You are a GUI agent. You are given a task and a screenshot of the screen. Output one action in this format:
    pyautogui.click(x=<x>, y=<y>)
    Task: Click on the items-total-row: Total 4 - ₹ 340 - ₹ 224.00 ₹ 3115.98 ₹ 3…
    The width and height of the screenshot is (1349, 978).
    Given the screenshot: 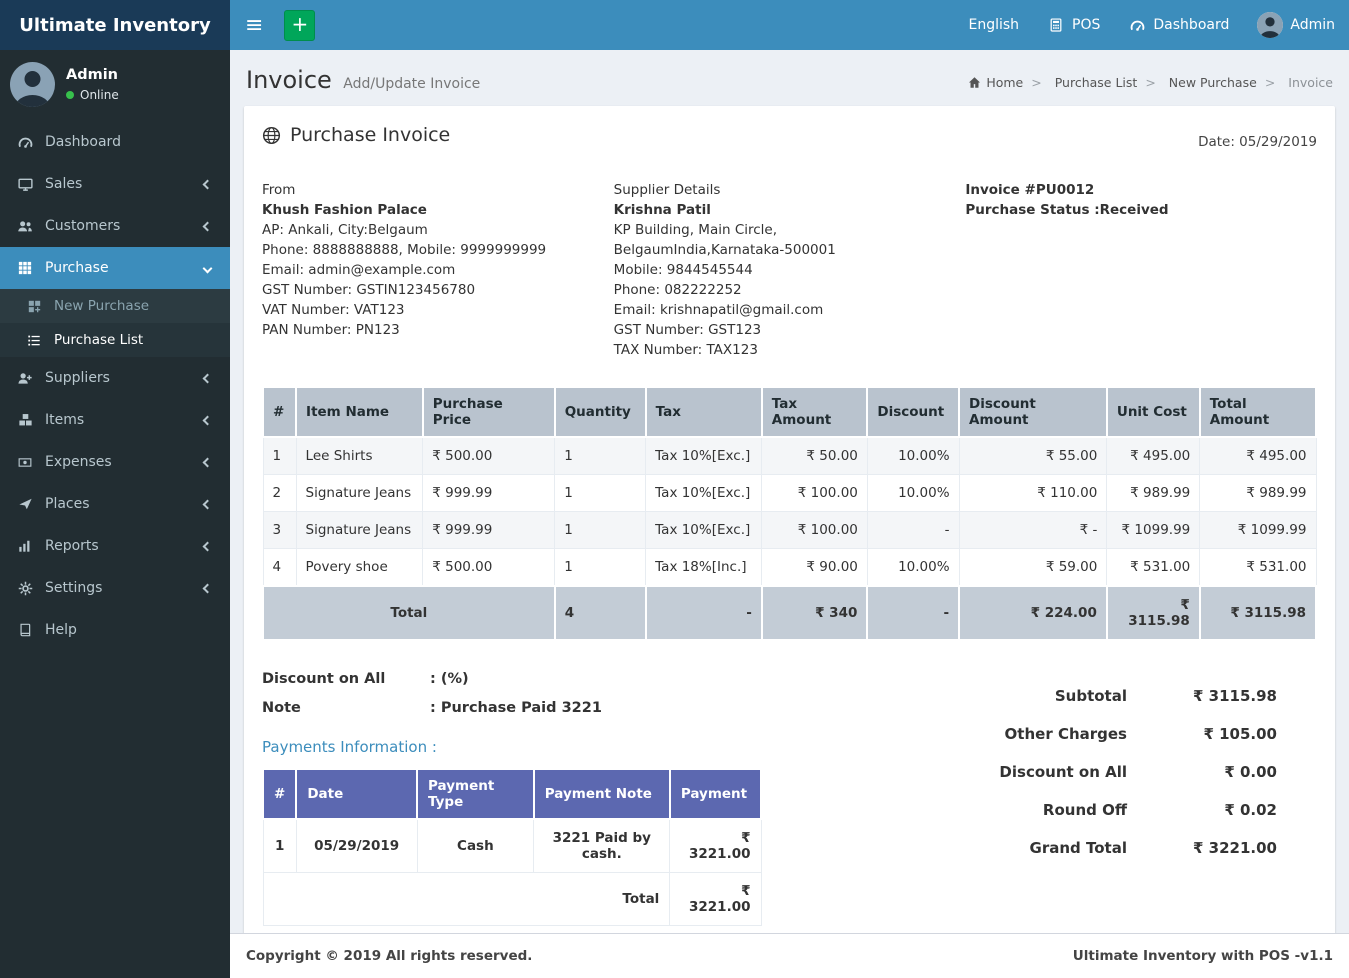 What is the action you would take?
    pyautogui.click(x=790, y=613)
    